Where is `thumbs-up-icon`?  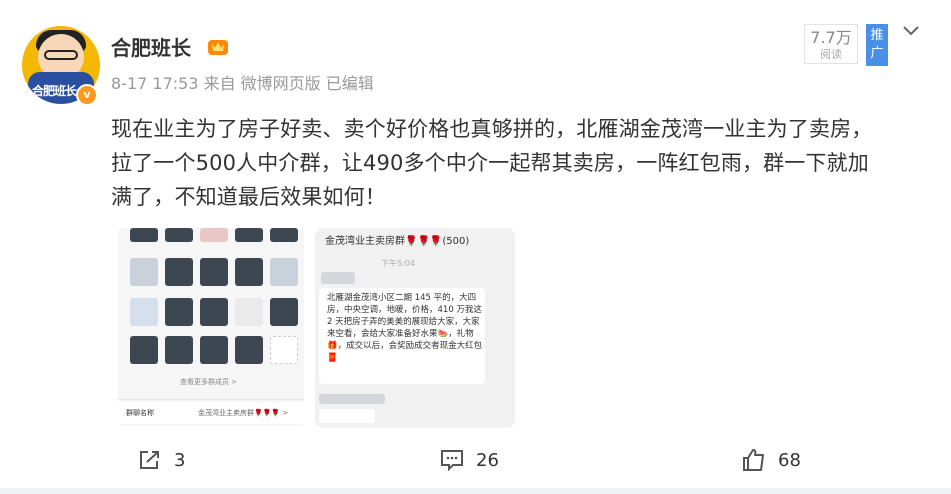 thumbs-up-icon is located at coordinates (753, 460).